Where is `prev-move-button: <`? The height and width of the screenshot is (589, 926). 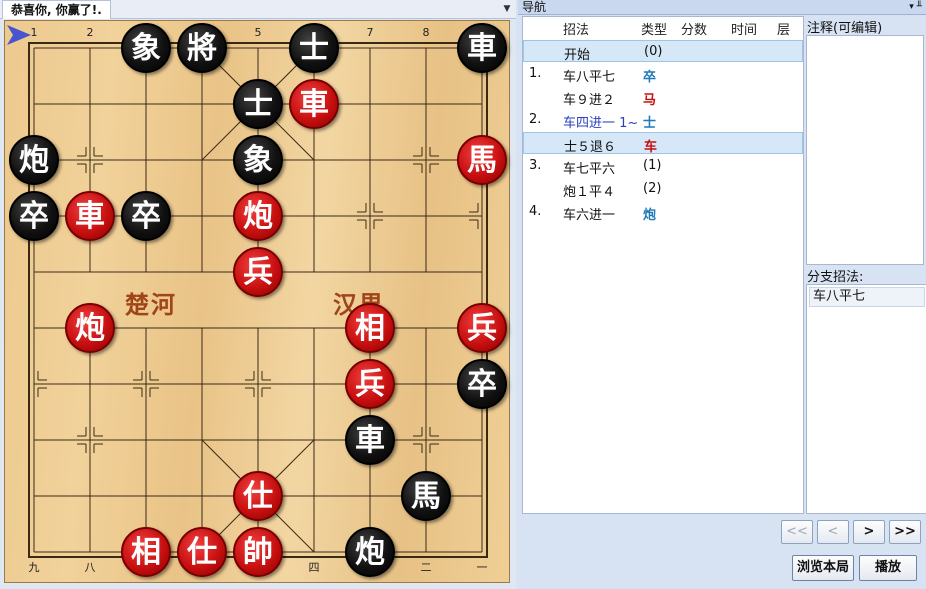
prev-move-button: < is located at coordinates (833, 532).